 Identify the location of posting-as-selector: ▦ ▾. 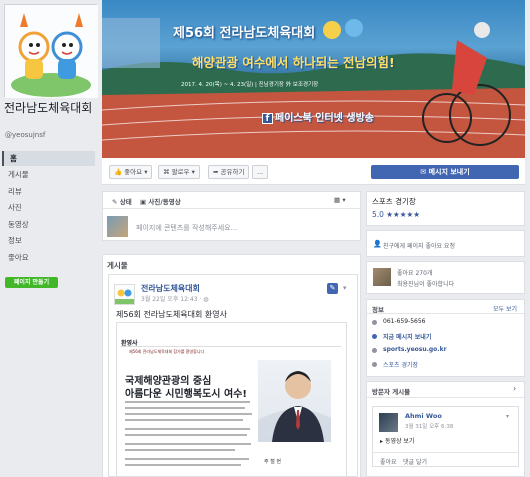
(340, 200).